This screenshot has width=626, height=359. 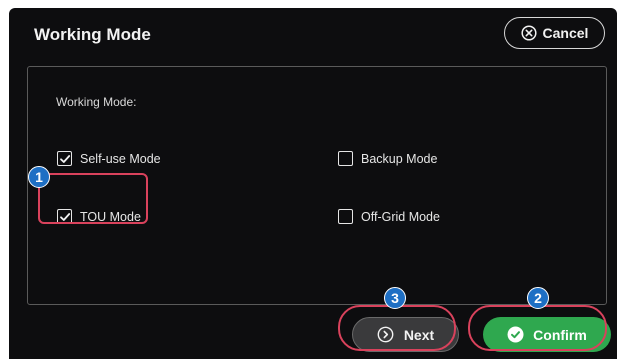 What do you see at coordinates (400, 216) in the screenshot?
I see `option-label: Off-Grid Mode` at bounding box center [400, 216].